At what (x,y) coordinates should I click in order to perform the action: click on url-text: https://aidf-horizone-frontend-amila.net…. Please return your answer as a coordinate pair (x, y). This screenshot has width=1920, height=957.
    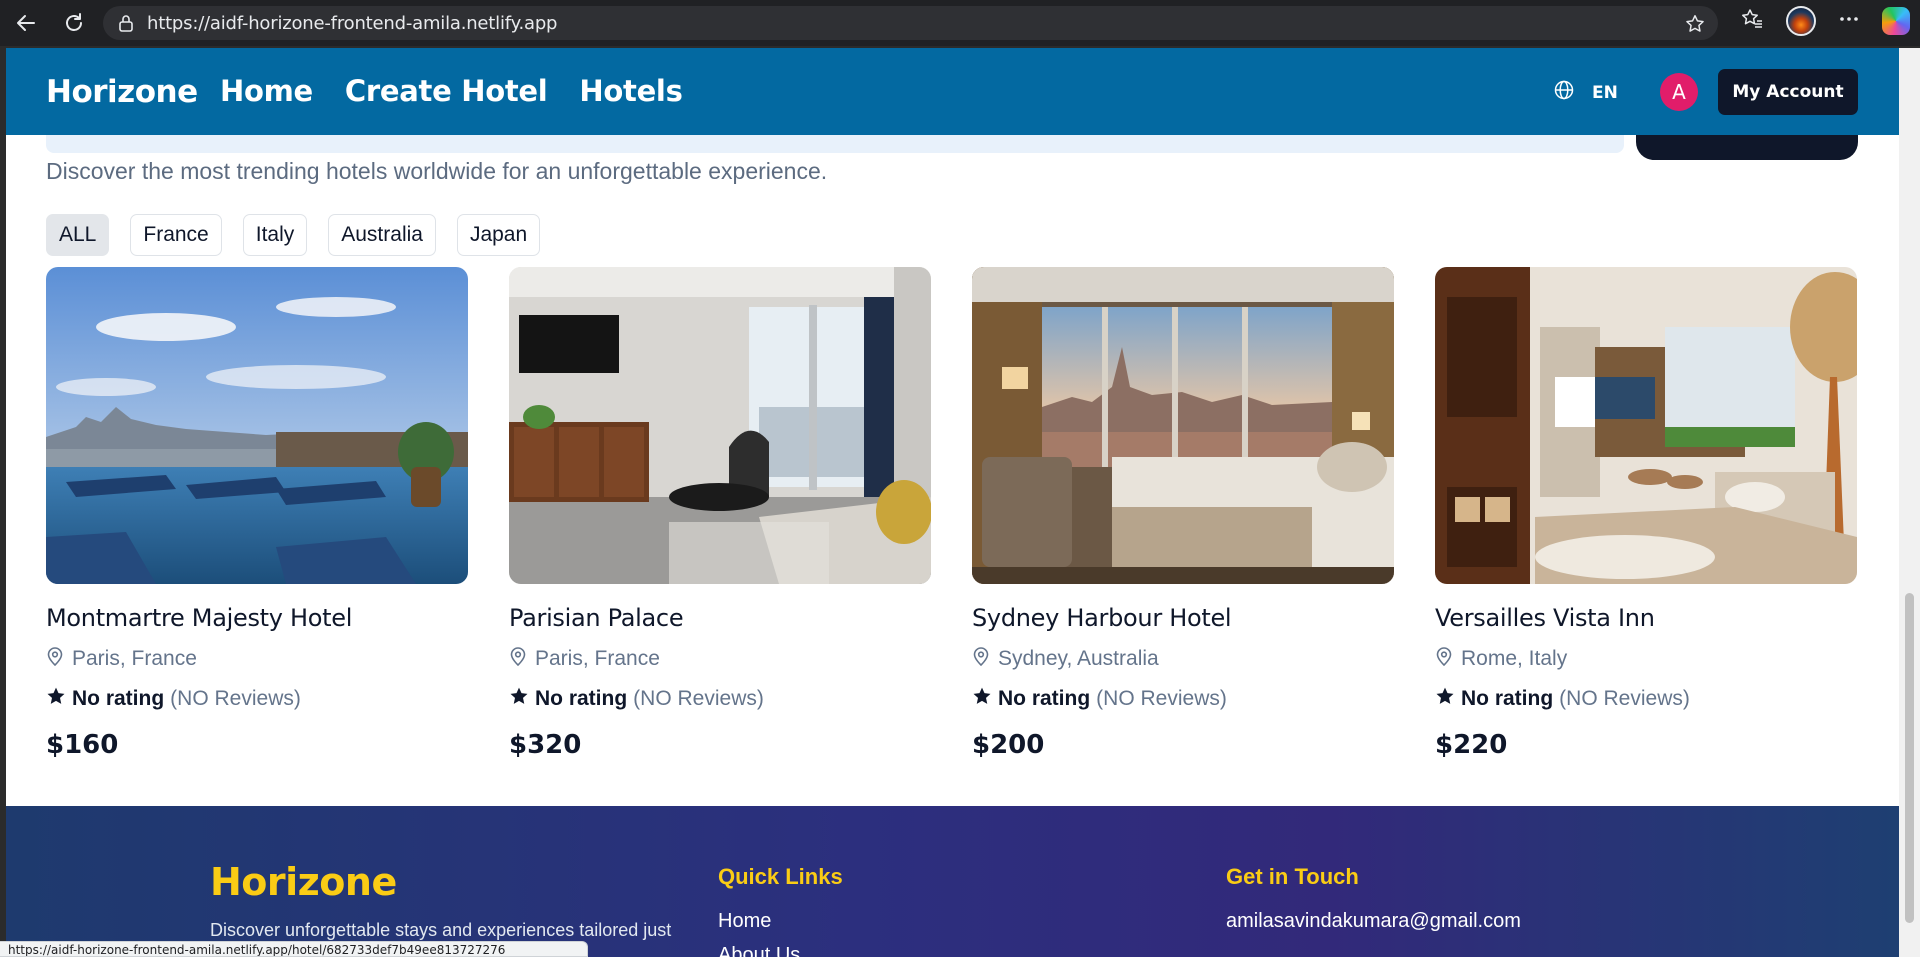
    Looking at the image, I should click on (352, 23).